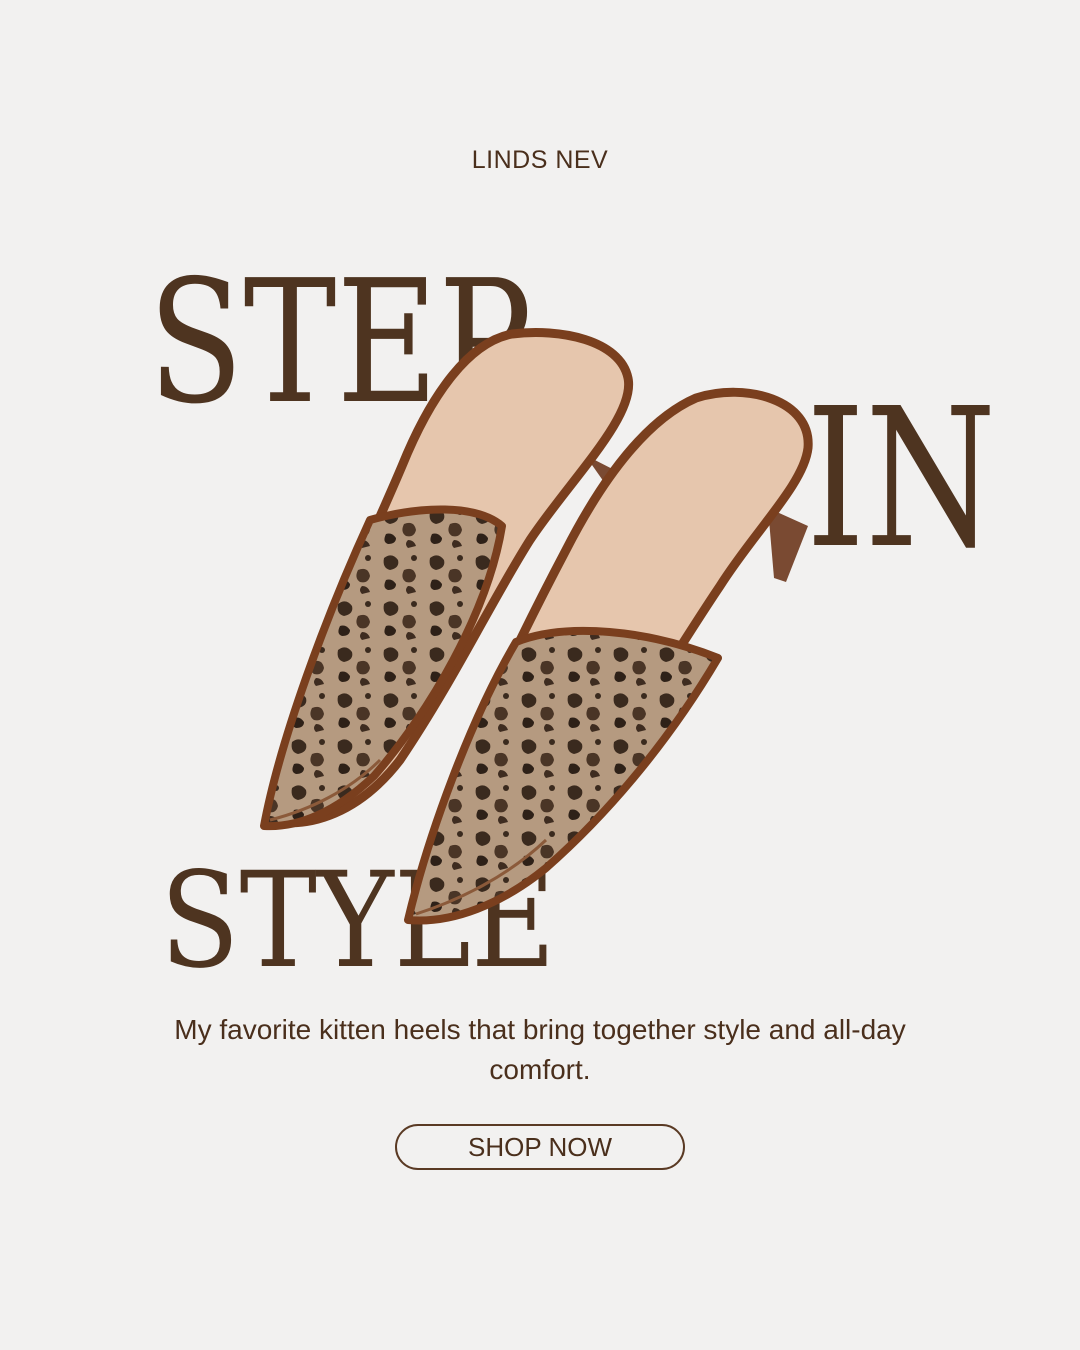 This screenshot has width=1080, height=1350. What do you see at coordinates (901, 479) in the screenshot?
I see `headline-in: IN` at bounding box center [901, 479].